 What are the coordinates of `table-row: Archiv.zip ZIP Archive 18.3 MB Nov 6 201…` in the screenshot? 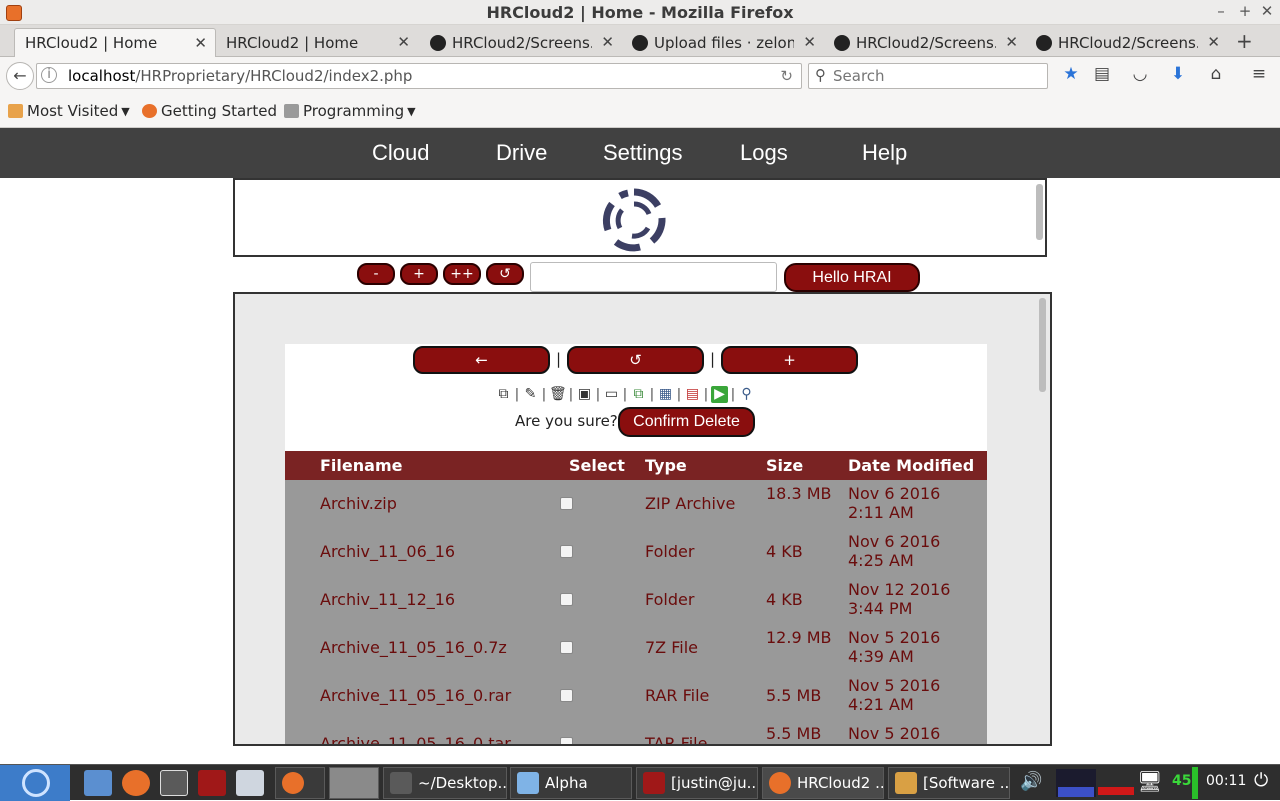 It's located at (636, 504).